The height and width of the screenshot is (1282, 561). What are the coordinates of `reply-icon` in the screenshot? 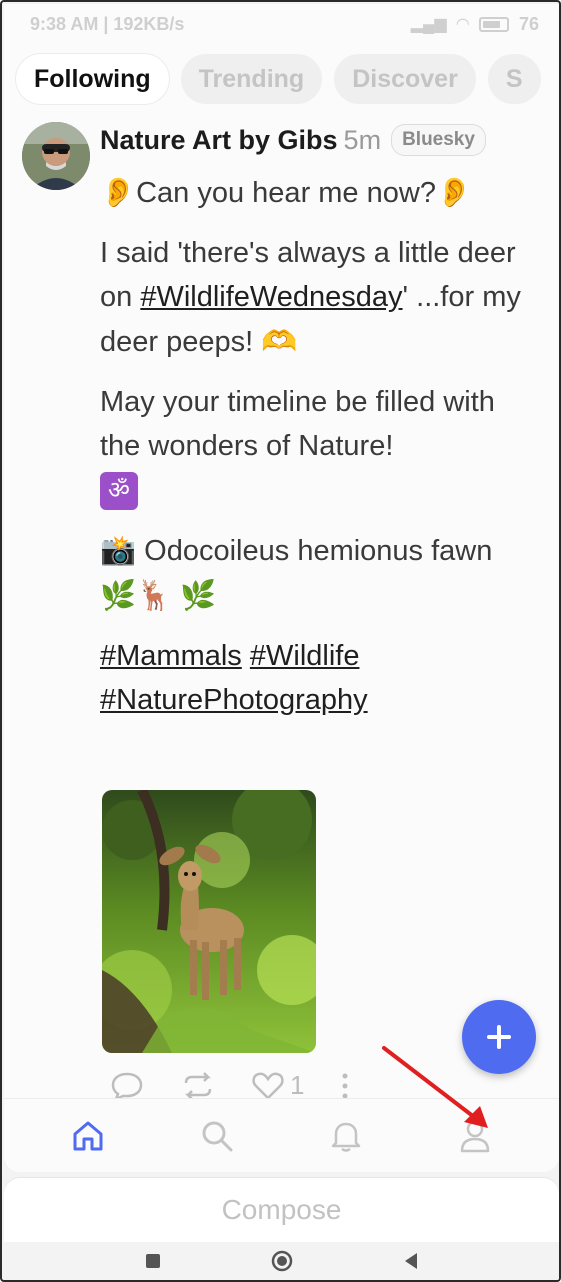 It's located at (127, 1086).